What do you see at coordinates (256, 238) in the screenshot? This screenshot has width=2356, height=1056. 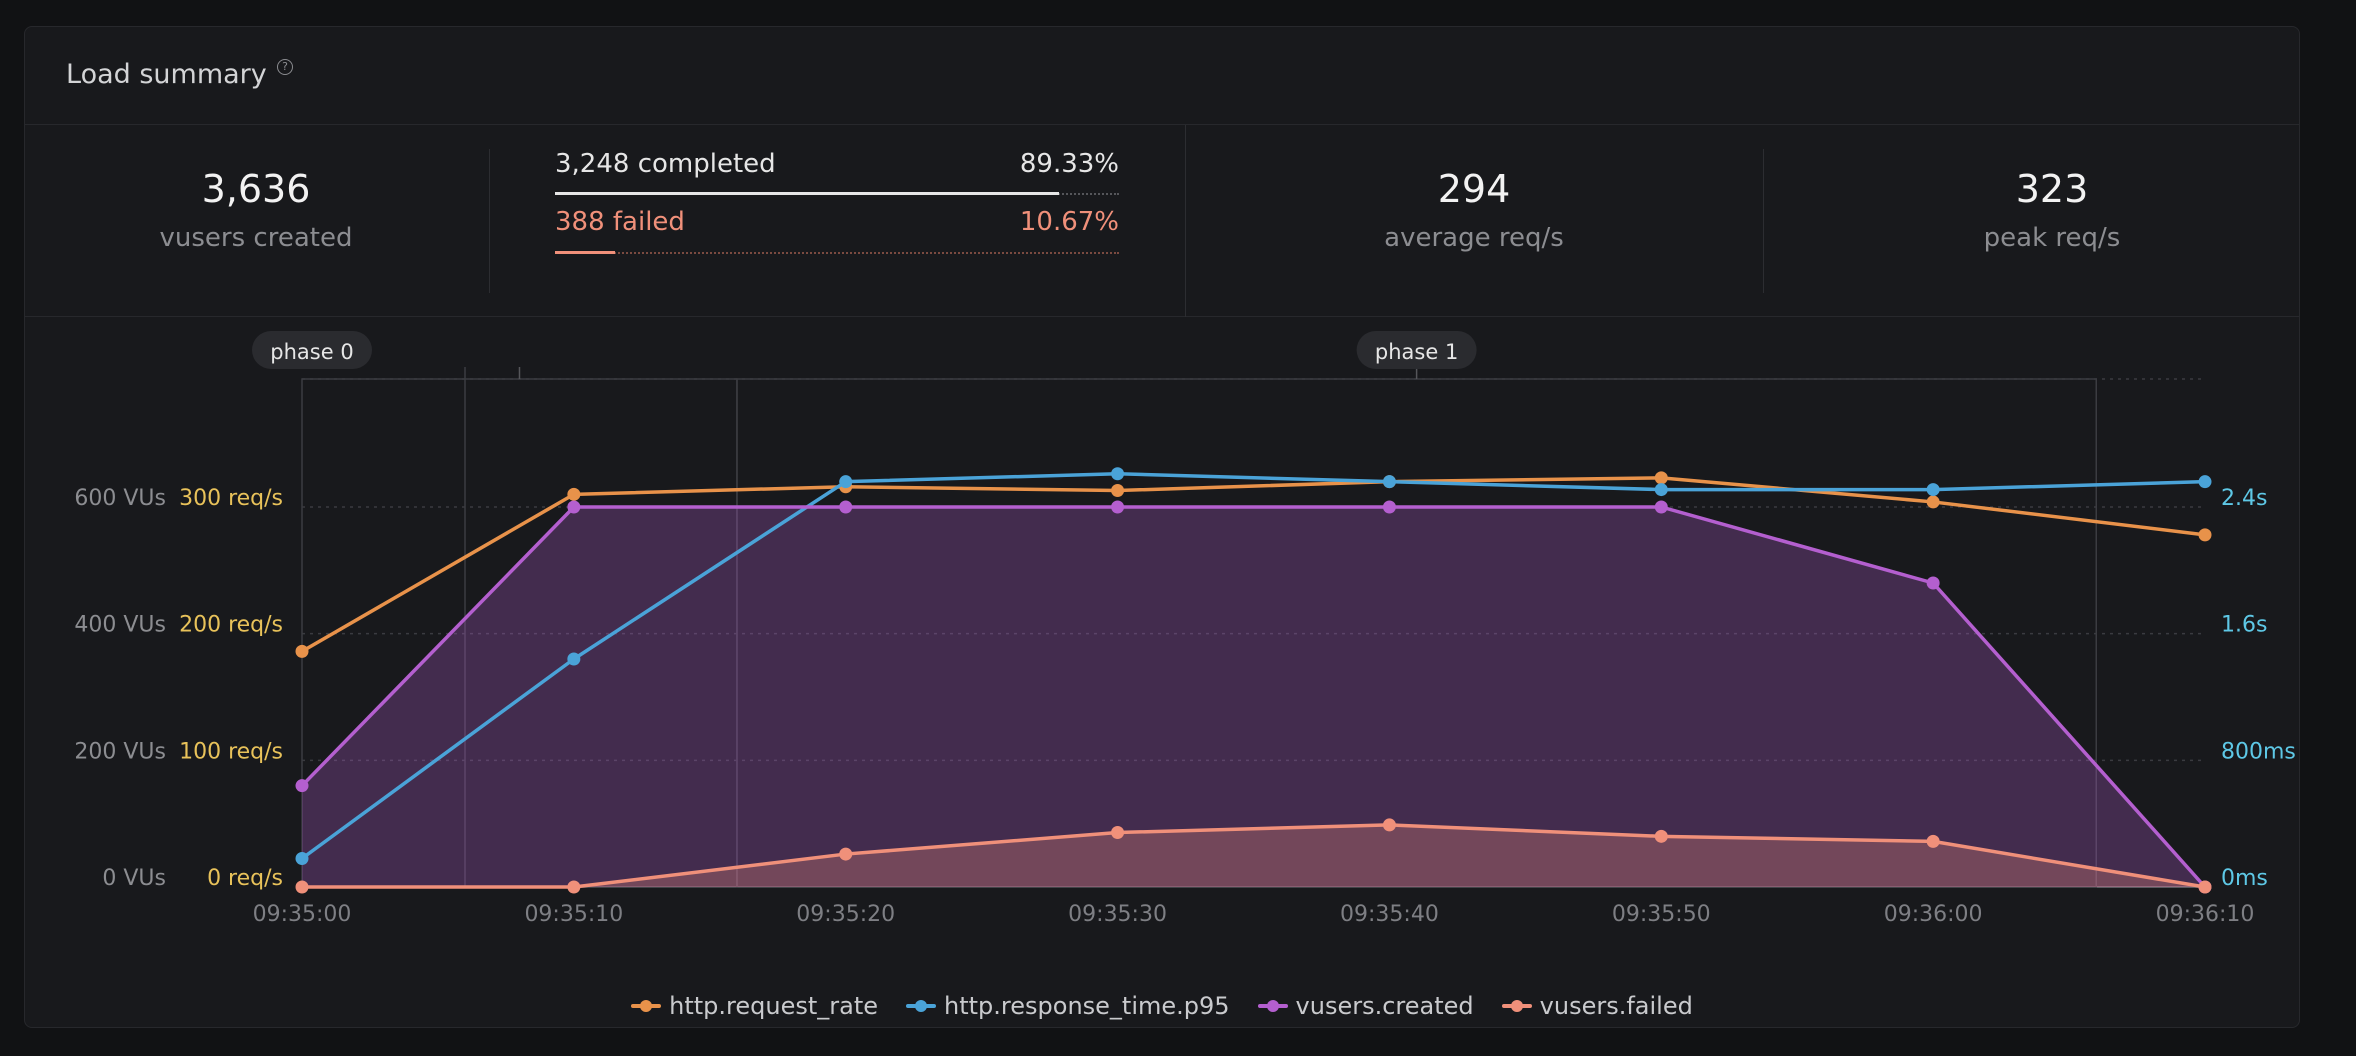 I see `stat-label: vusers created` at bounding box center [256, 238].